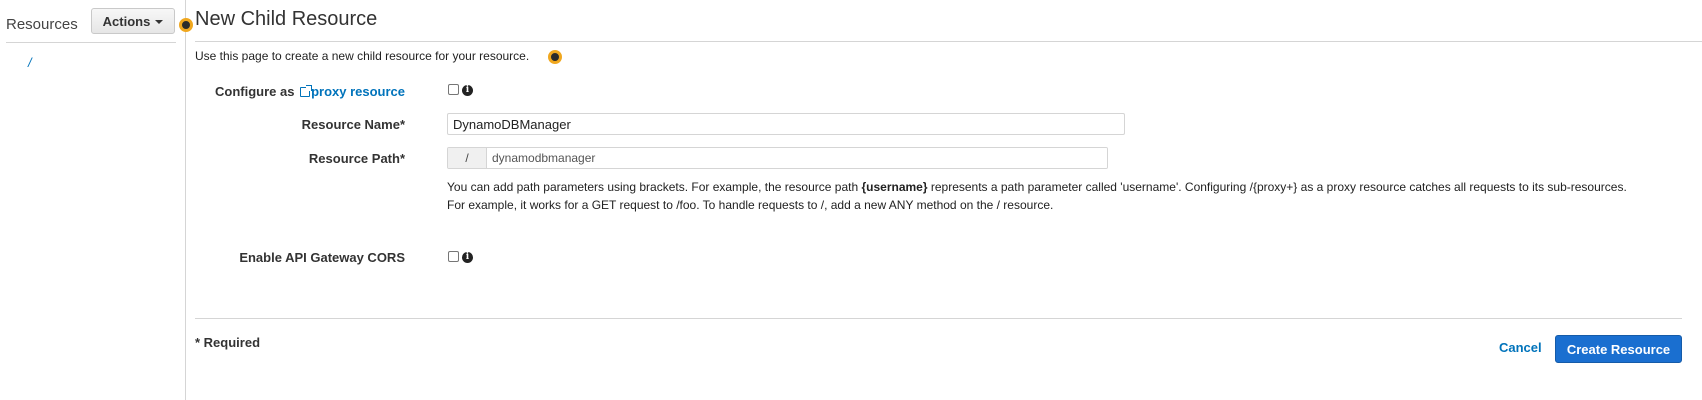 The image size is (1702, 400). Describe the element at coordinates (786, 124) in the screenshot. I see `resource-name-input` at that location.